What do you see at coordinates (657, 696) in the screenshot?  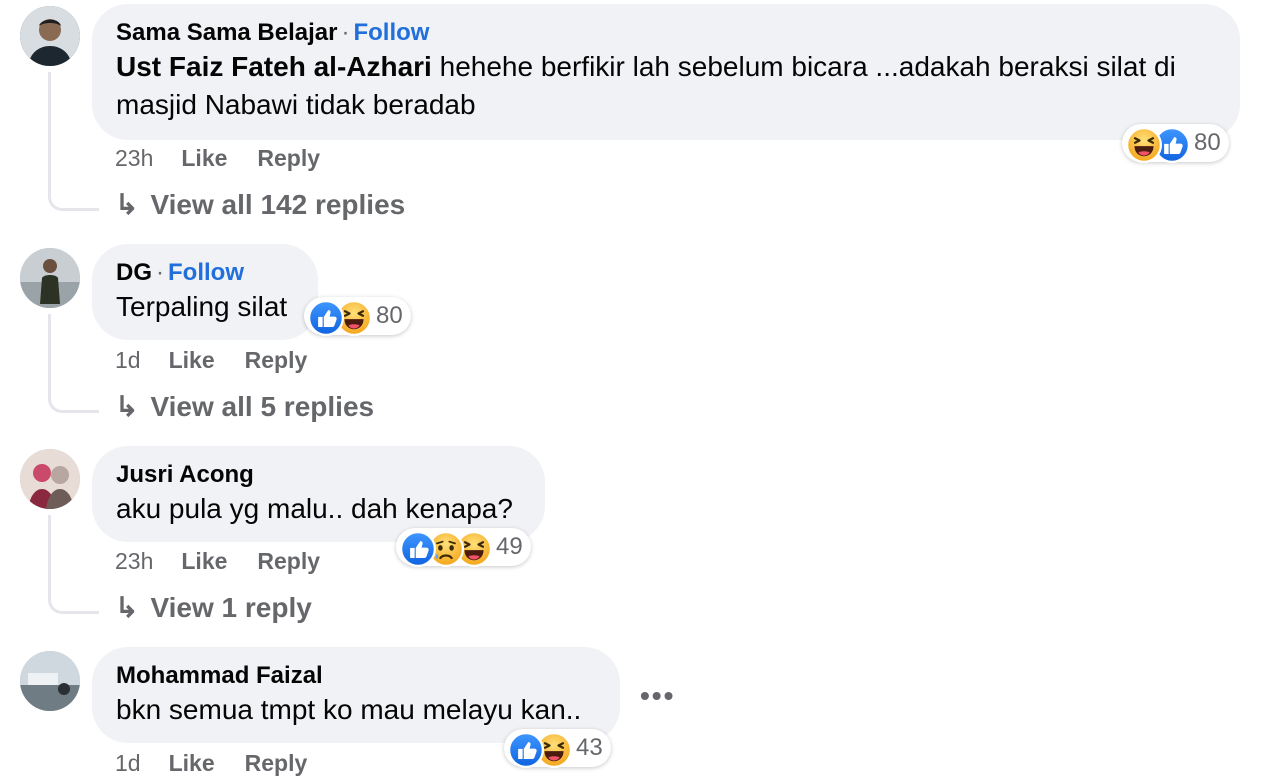 I see `more-options-icon: •••` at bounding box center [657, 696].